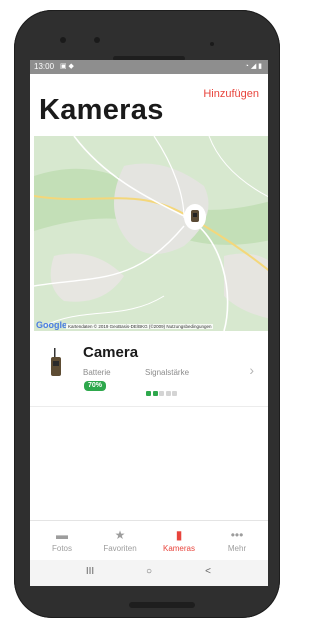 This screenshot has height=628, width=320. I want to click on signal-label: Signalstärke, so click(167, 372).